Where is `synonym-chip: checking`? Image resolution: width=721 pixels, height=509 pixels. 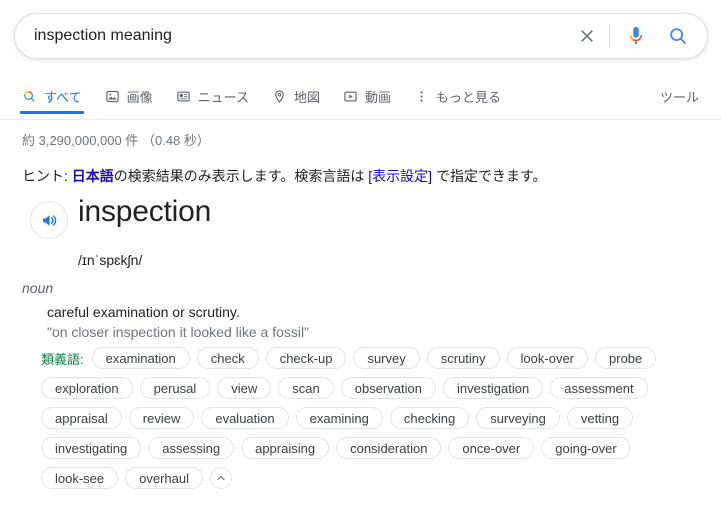 synonym-chip: checking is located at coordinates (429, 418).